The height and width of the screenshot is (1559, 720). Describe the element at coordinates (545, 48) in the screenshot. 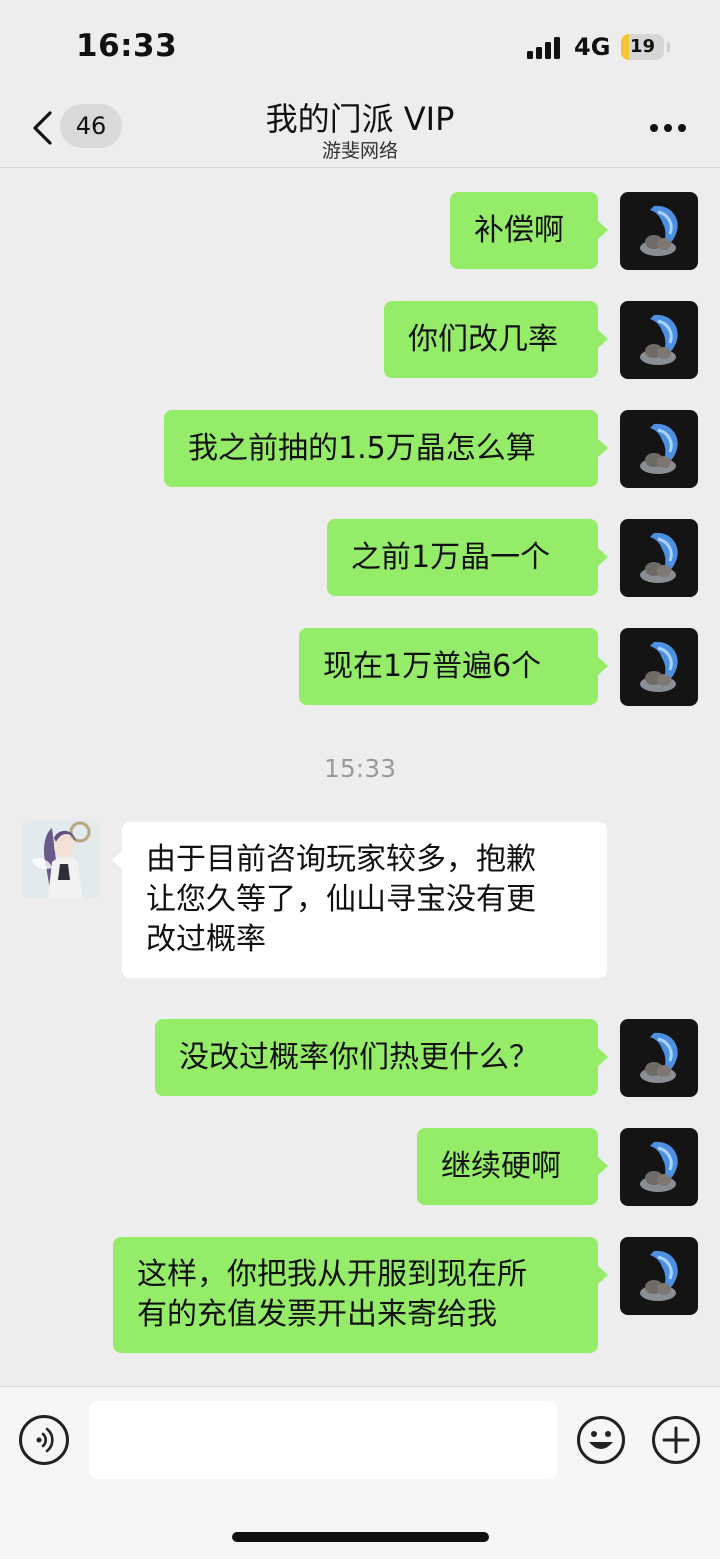

I see `cellular-signal-icon` at that location.